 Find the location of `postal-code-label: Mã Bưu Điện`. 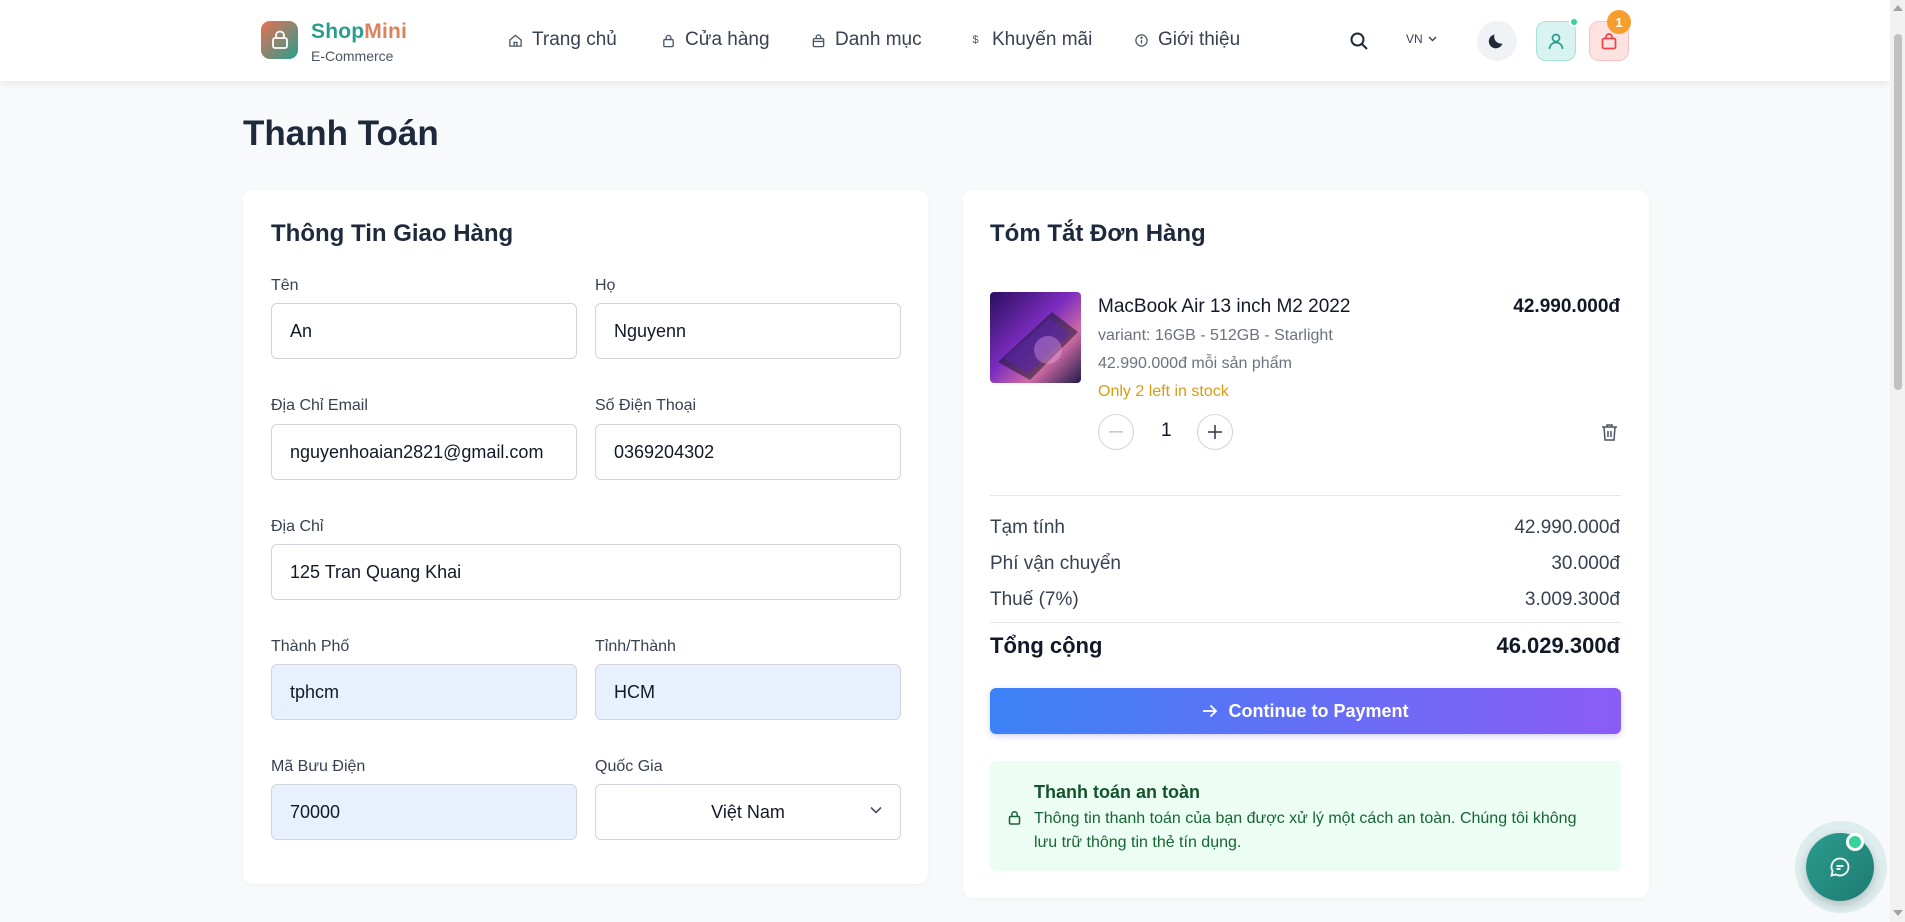

postal-code-label: Mã Bưu Điện is located at coordinates (318, 766).